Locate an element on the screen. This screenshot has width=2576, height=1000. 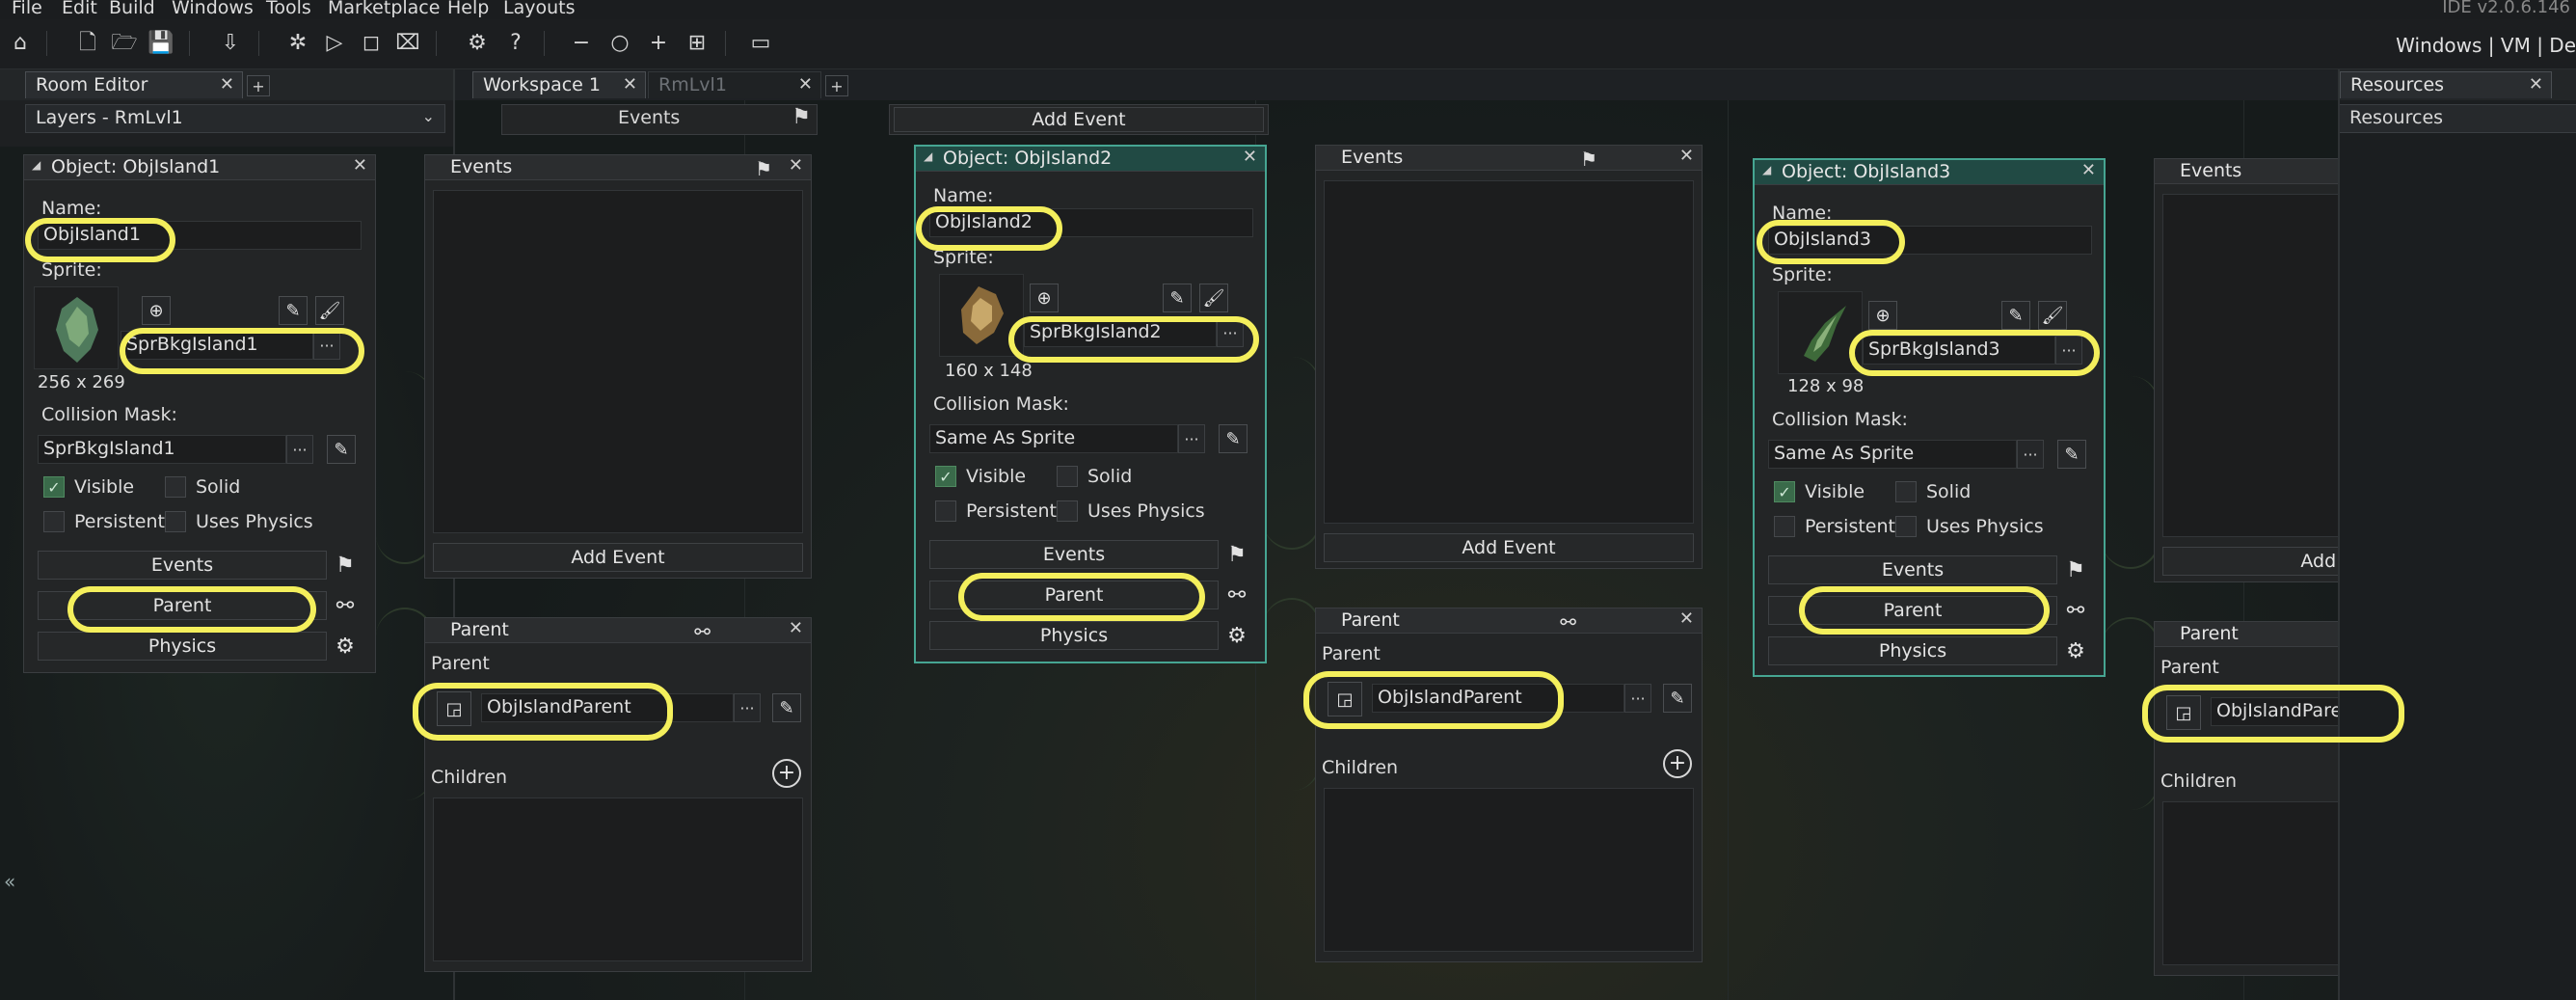
children-list is located at coordinates (1509, 870).